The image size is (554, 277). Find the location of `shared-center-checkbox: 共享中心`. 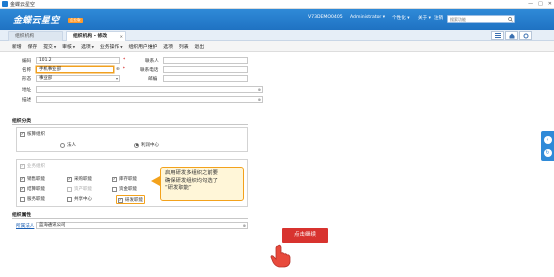

shared-center-checkbox: 共享中心 is located at coordinates (79, 199).